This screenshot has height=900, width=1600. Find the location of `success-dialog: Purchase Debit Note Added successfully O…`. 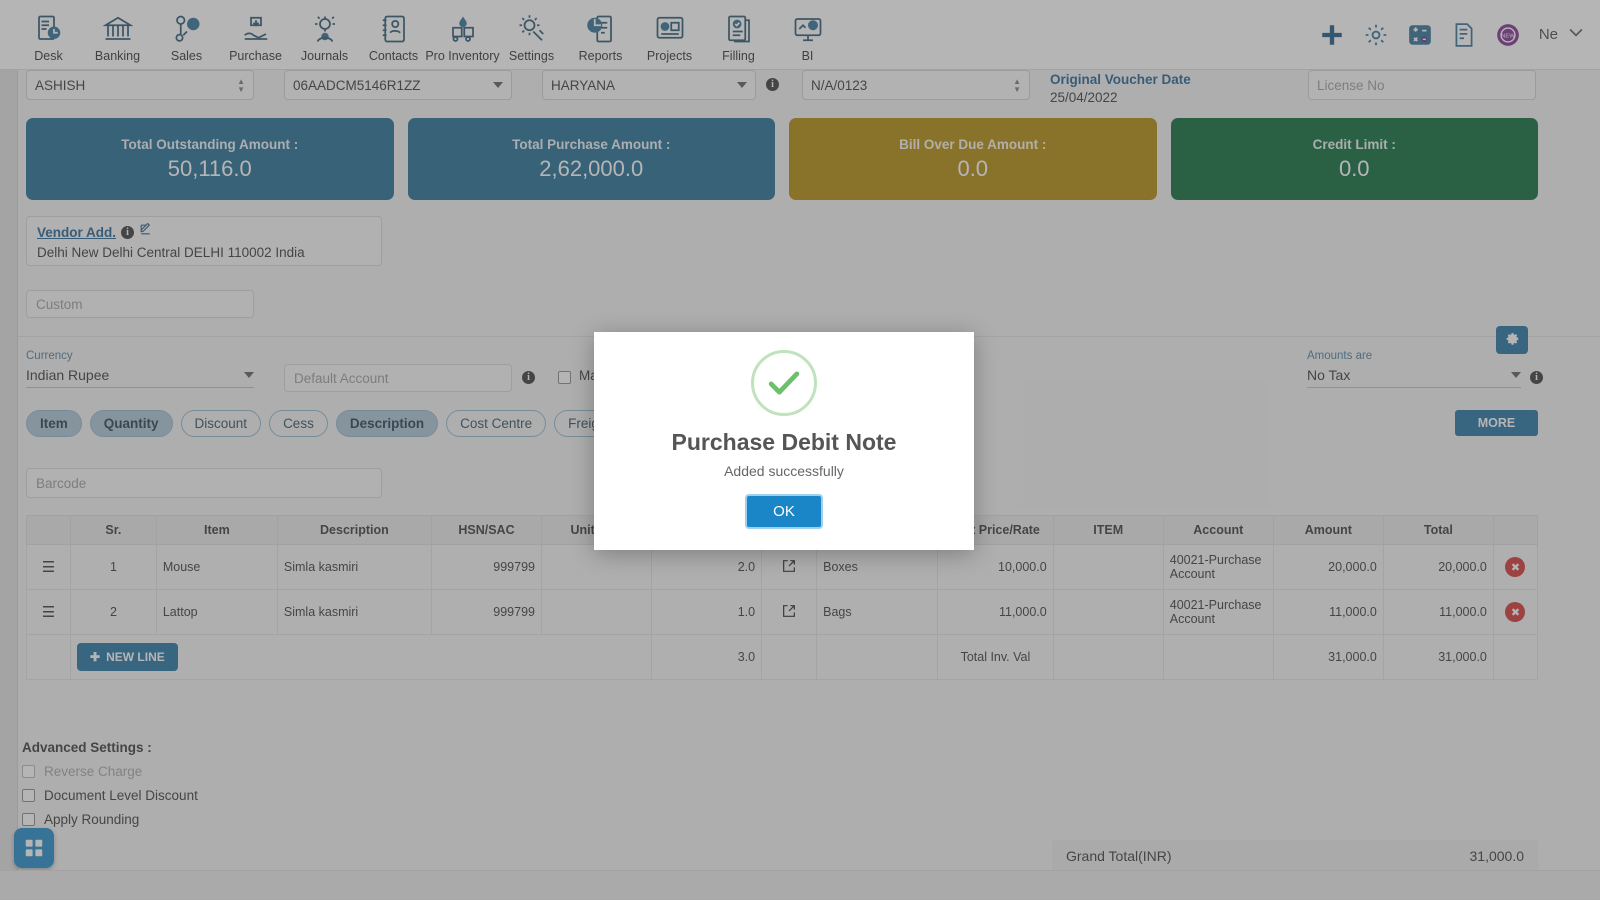

success-dialog: Purchase Debit Note Added successfully O… is located at coordinates (784, 441).